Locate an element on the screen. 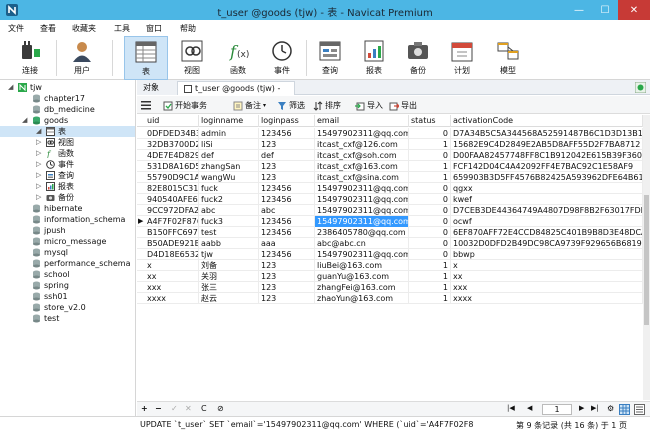 This screenshot has height=434, width=650. add-record-button: + is located at coordinates (144, 408).